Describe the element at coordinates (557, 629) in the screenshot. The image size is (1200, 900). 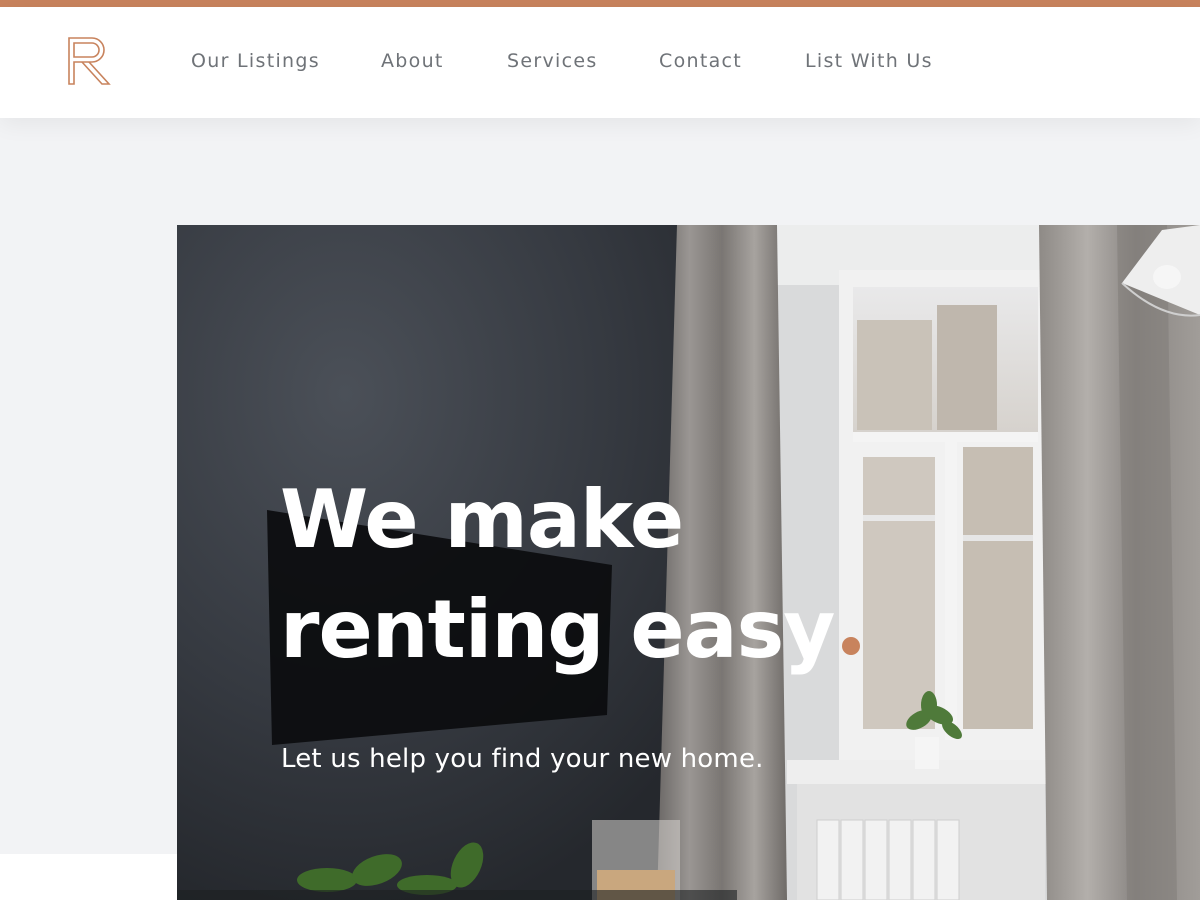
I see `hero-headline-line2: renting easy` at that location.